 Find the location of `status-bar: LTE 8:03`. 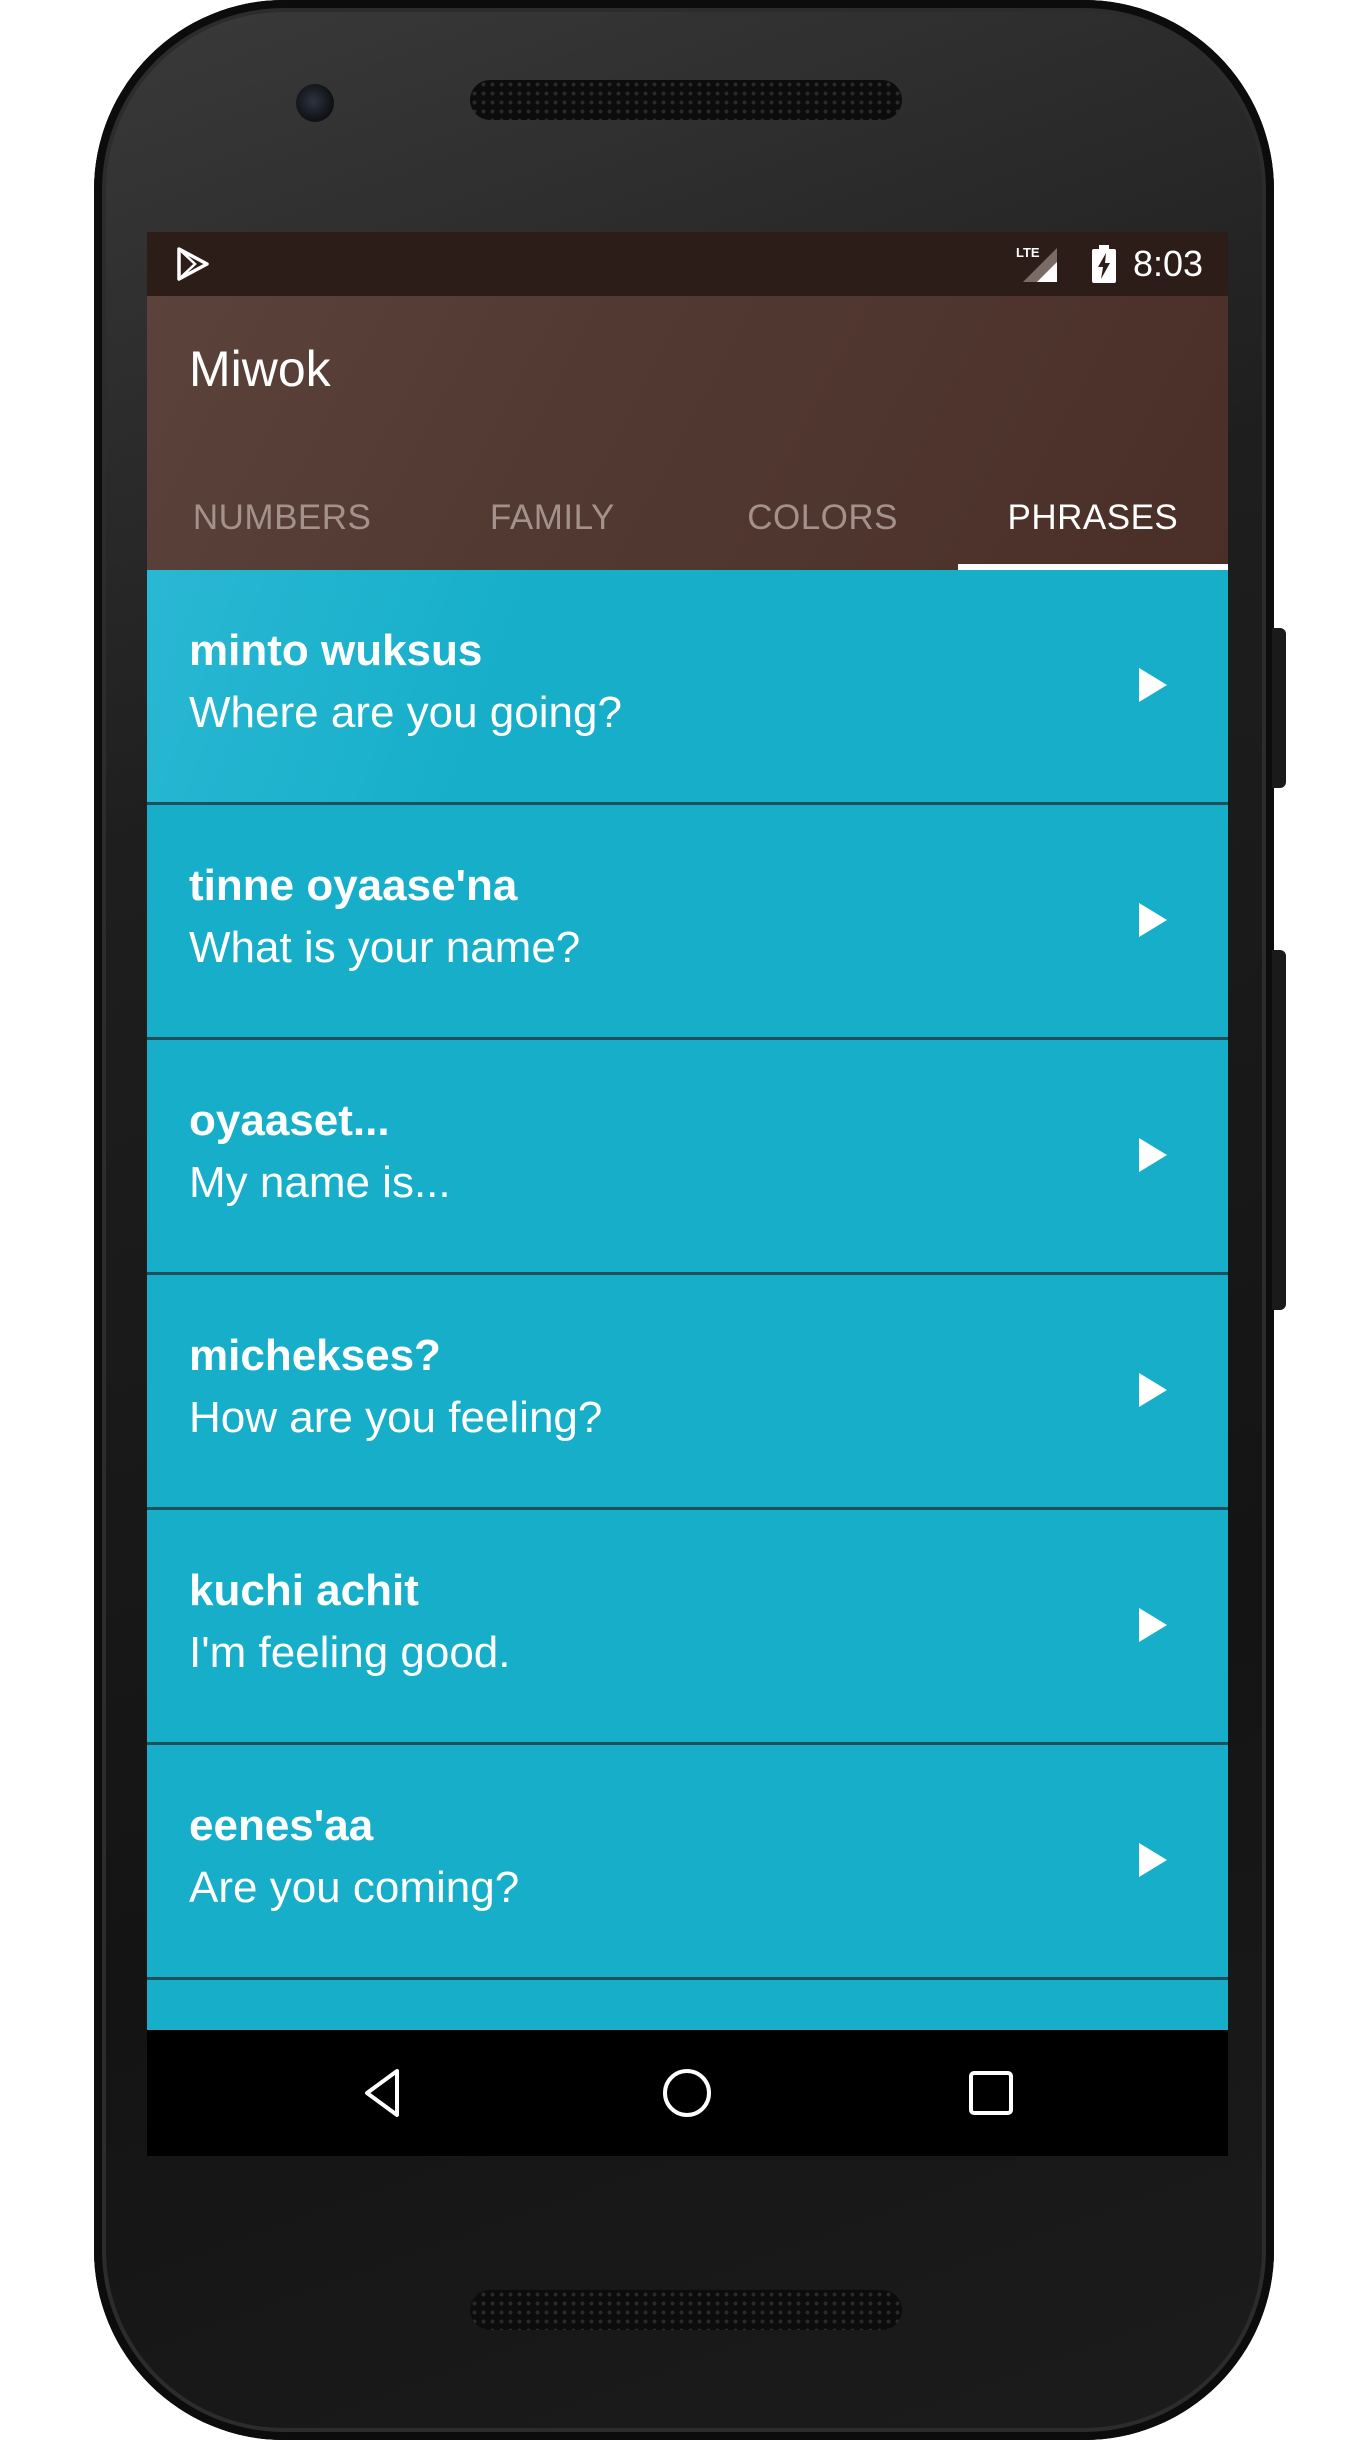

status-bar: LTE 8:03 is located at coordinates (687, 264).